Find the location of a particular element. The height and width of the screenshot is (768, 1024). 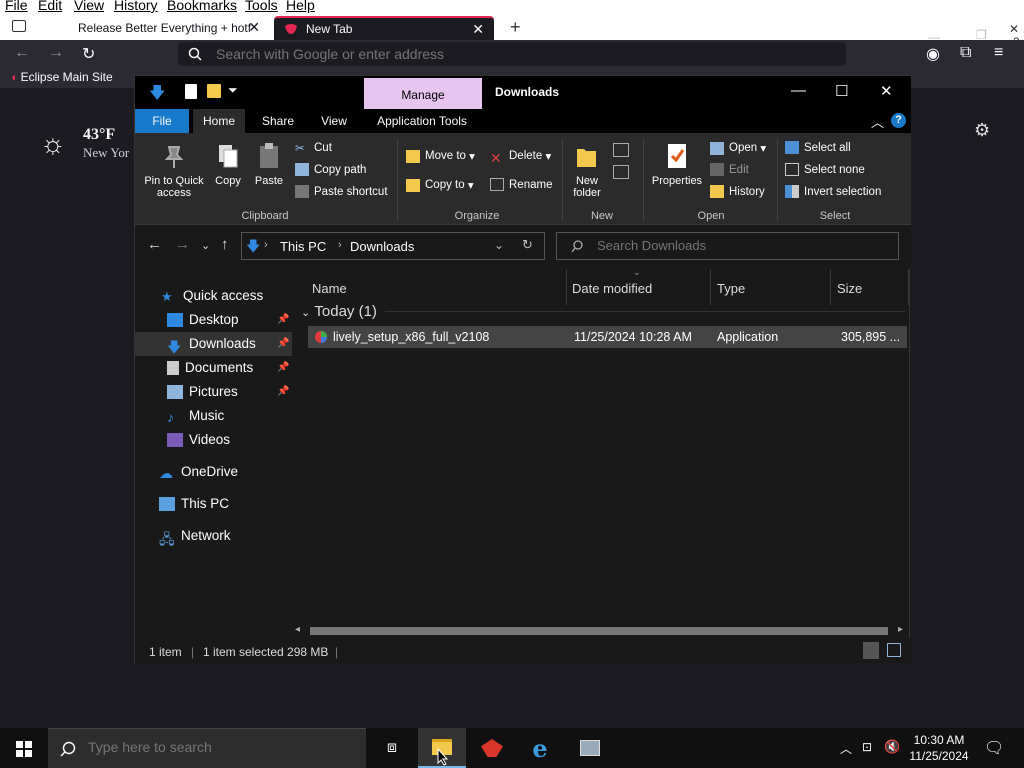

customize-quick-access-icon: ⏷ is located at coordinates (233, 90).